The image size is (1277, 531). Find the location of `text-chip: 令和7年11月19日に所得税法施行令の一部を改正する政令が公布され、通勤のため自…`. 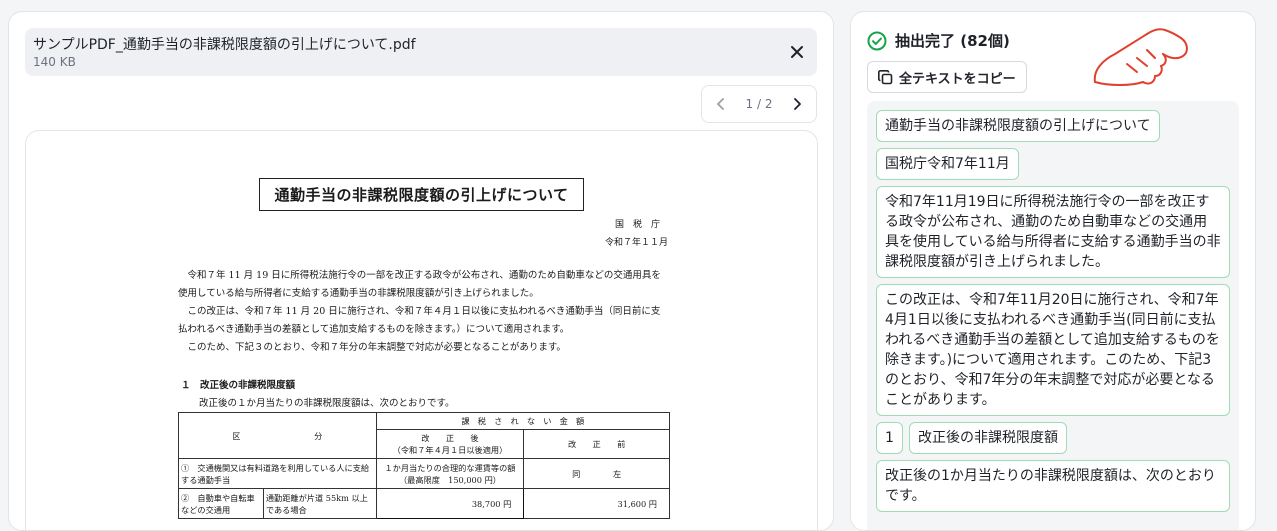

text-chip: 令和7年11月19日に所得税法施行令の一部を改正する政令が公布され、通勤のため自… is located at coordinates (1053, 232).